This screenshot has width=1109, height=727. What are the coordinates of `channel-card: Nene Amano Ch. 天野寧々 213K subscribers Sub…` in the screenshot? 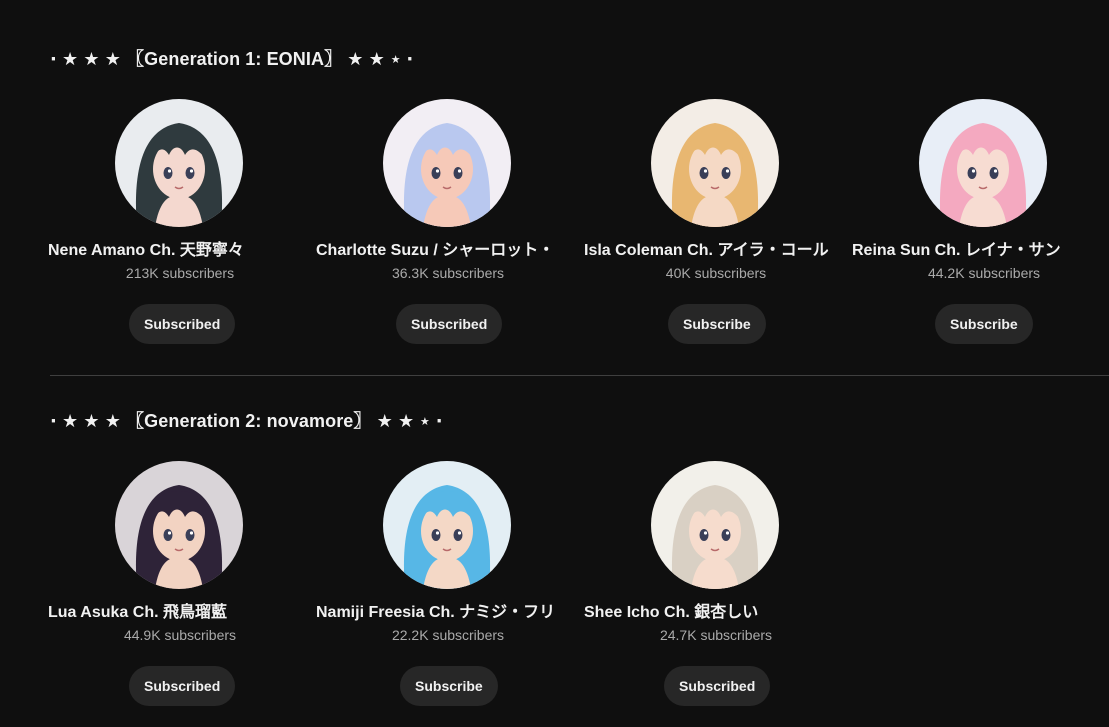 It's located at (181, 229).